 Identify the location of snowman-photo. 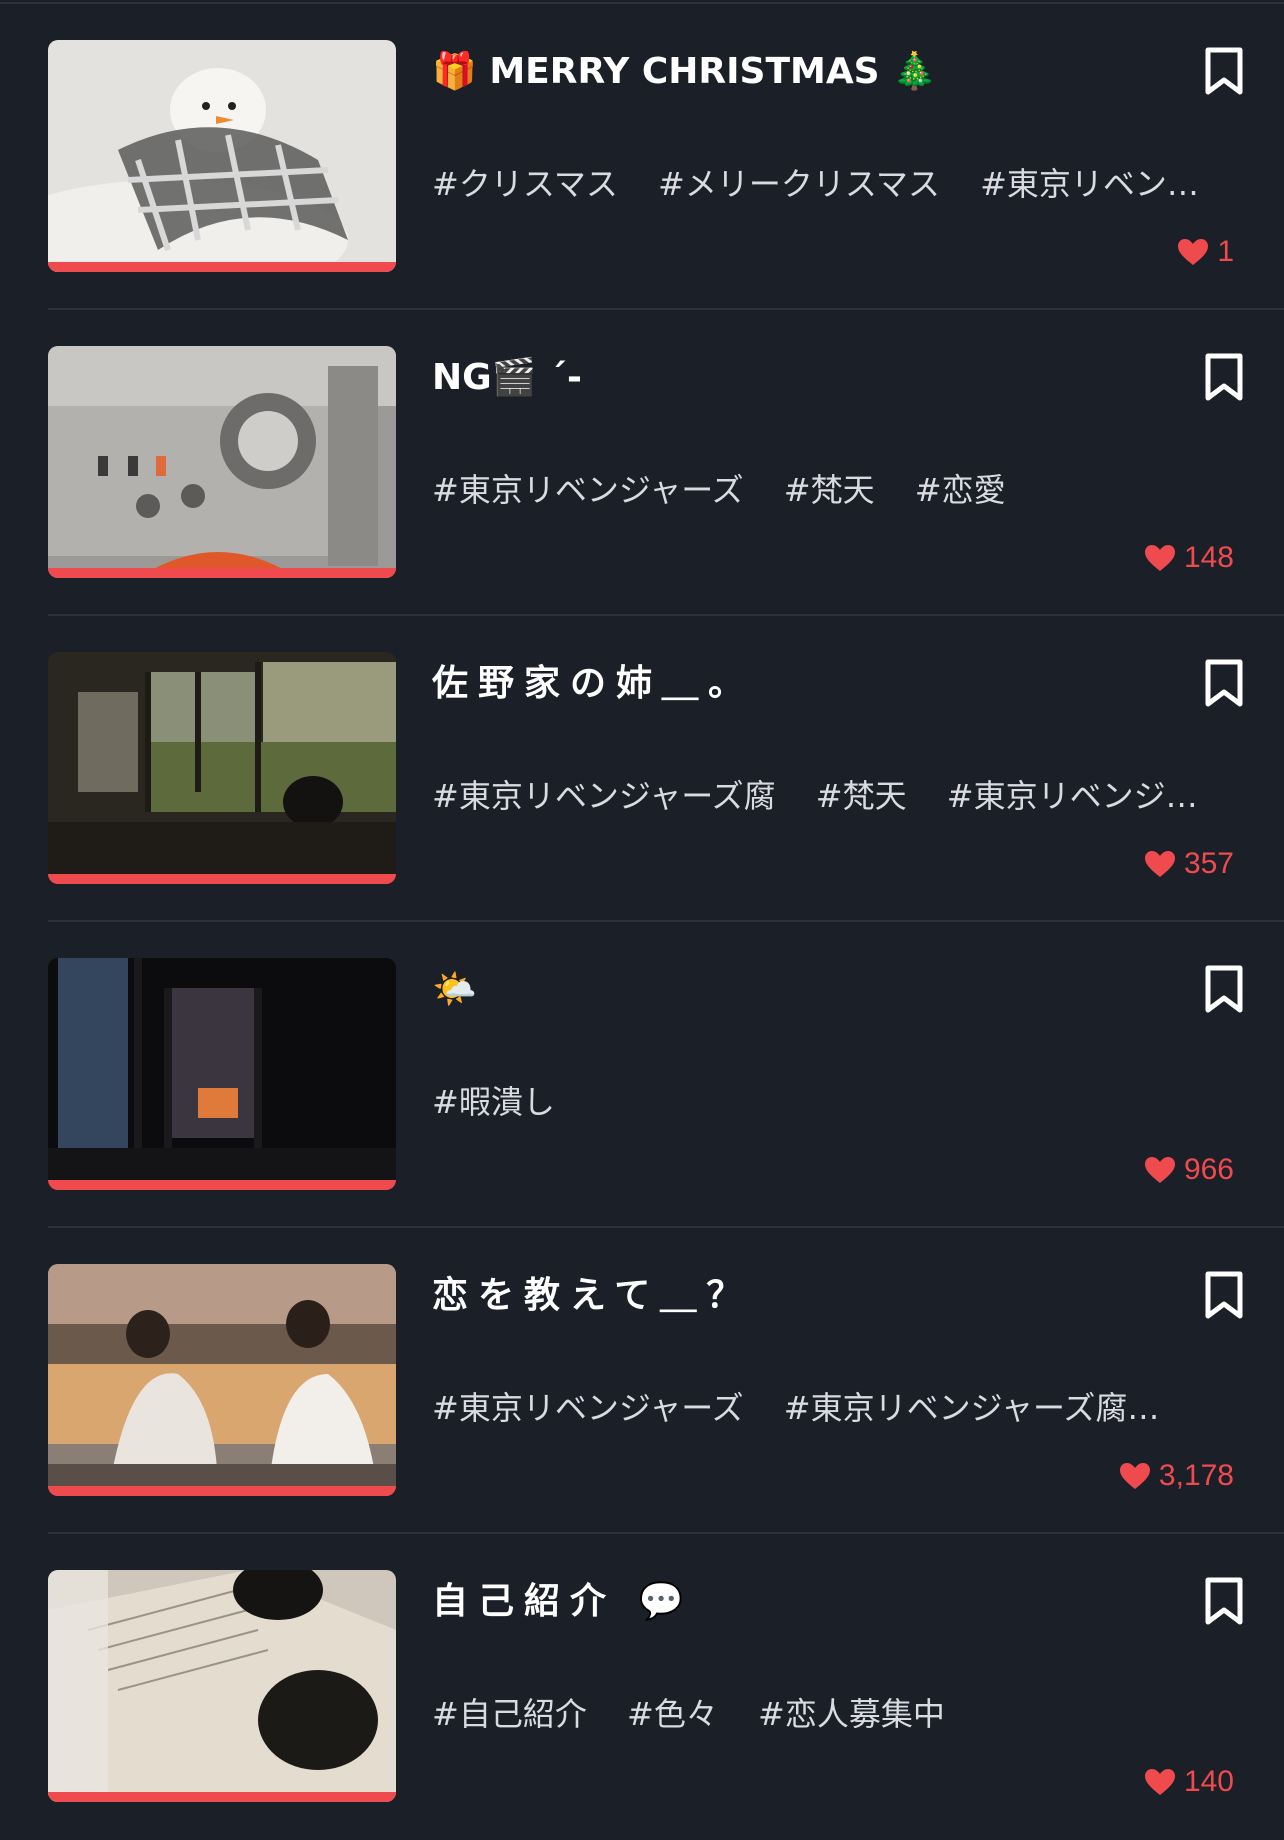
(222, 156).